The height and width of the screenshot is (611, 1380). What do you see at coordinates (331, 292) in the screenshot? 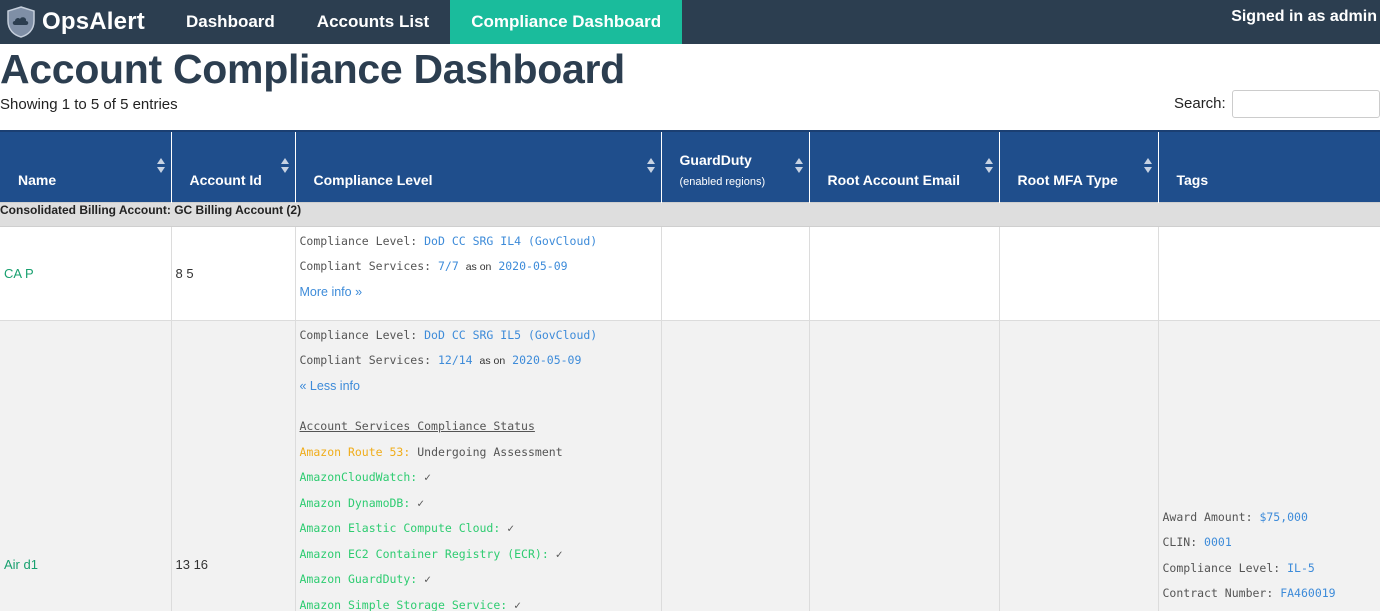
I see `more-info-link: More info »` at bounding box center [331, 292].